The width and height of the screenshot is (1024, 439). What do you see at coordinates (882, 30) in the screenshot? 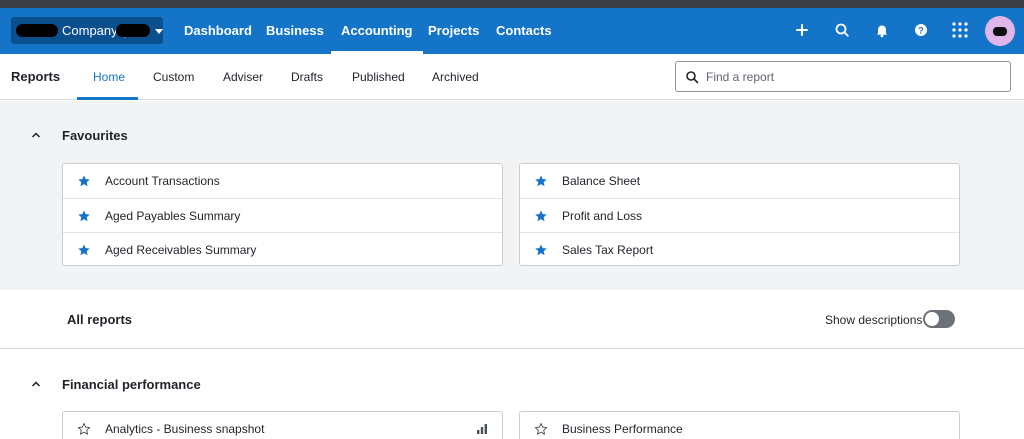
I see `bell-icon` at bounding box center [882, 30].